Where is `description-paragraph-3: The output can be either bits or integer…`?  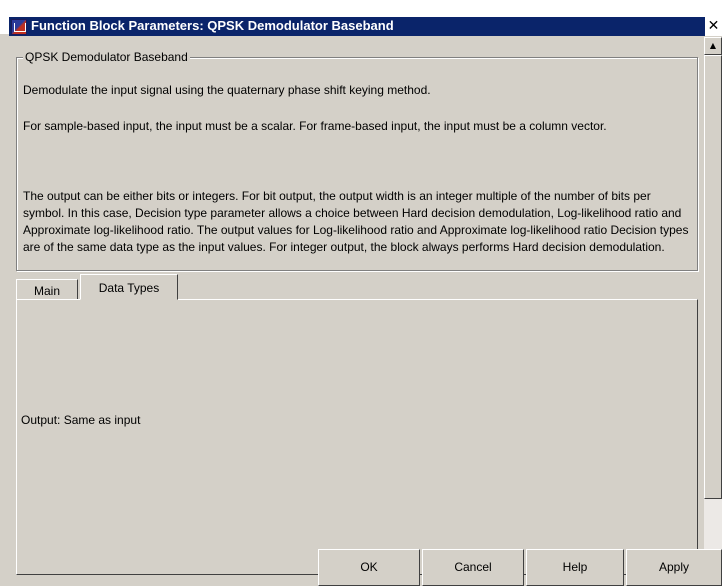
description-paragraph-3: The output can be either bits or integer… is located at coordinates (356, 221).